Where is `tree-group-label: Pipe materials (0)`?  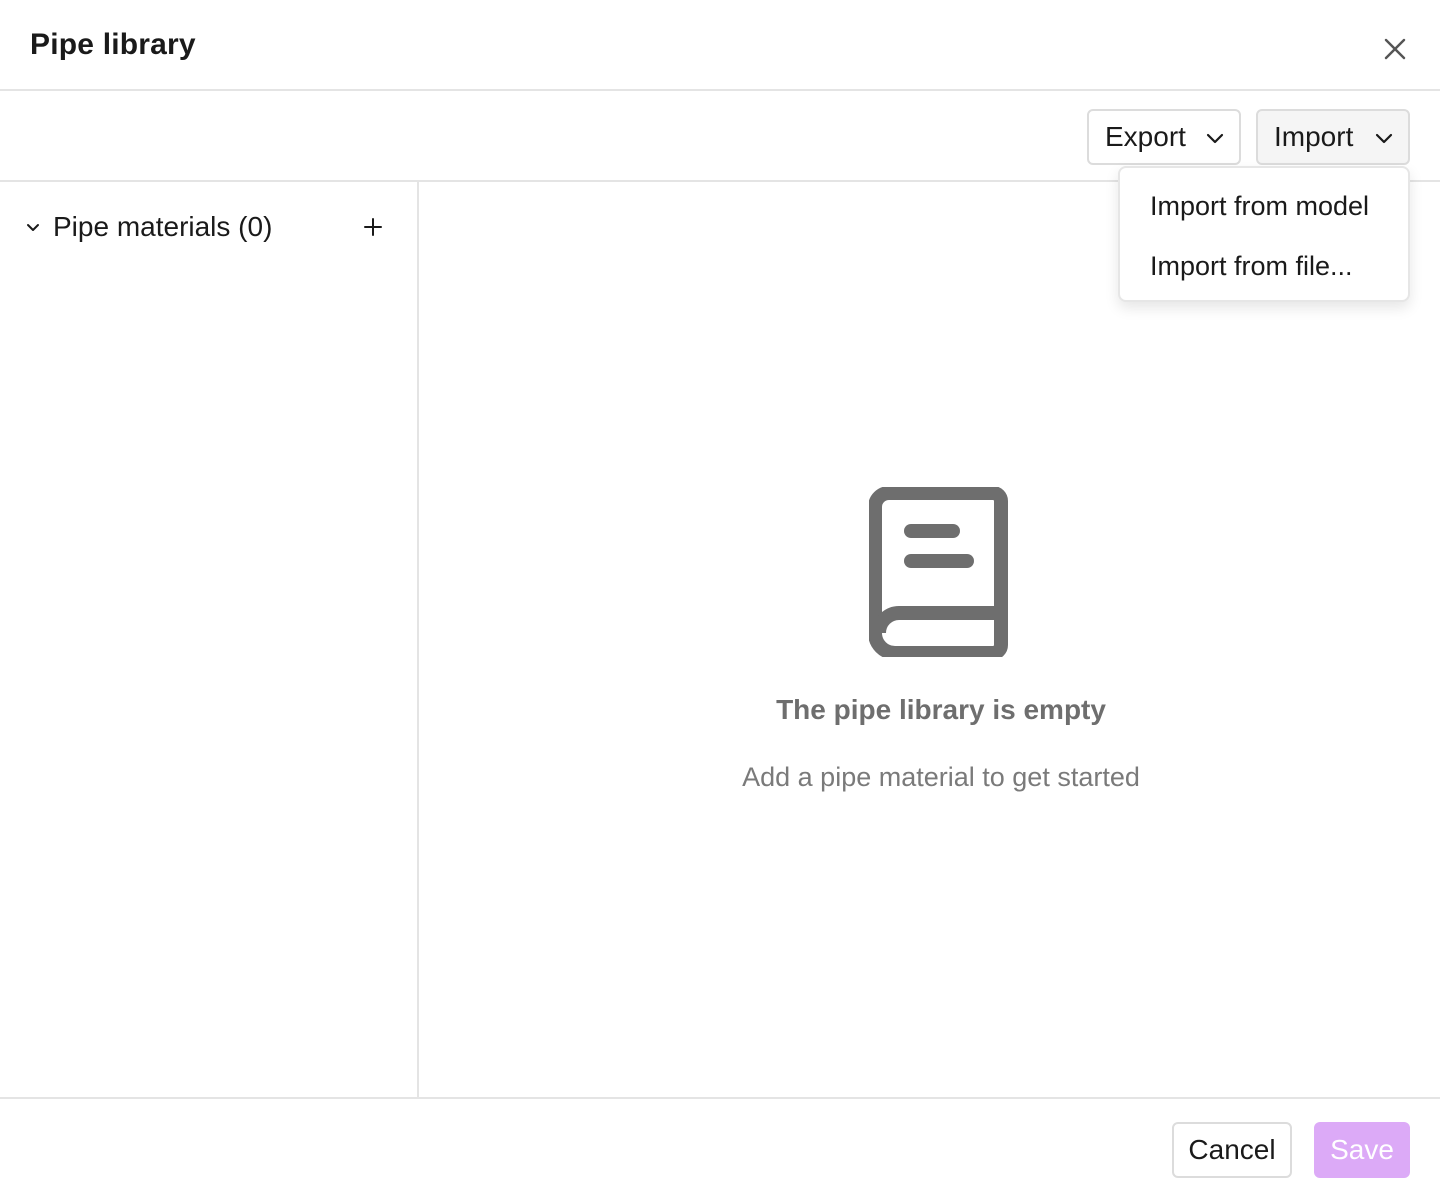 tree-group-label: Pipe materials (0) is located at coordinates (163, 226).